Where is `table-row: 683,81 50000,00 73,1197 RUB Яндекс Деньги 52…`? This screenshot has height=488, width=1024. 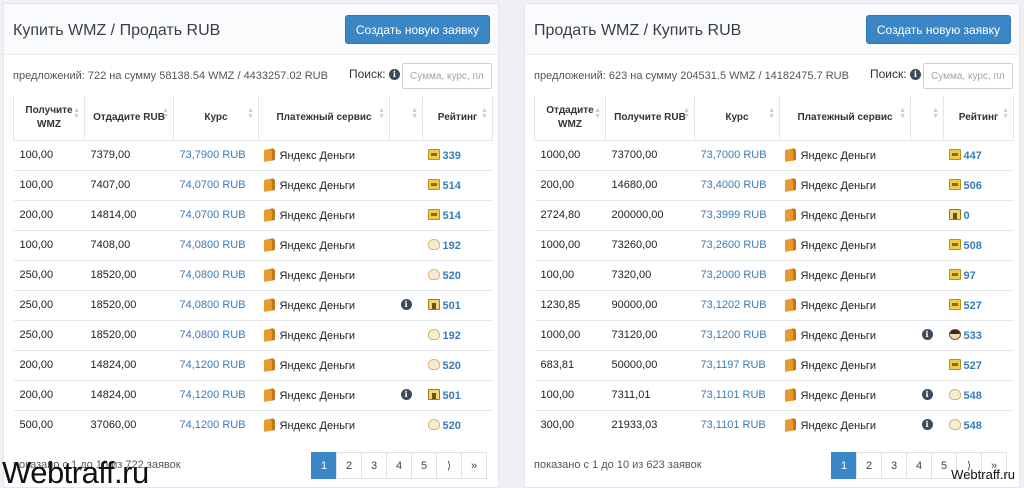
table-row: 683,81 50000,00 73,1197 RUB Яндекс Деньги 52… is located at coordinates (774, 364).